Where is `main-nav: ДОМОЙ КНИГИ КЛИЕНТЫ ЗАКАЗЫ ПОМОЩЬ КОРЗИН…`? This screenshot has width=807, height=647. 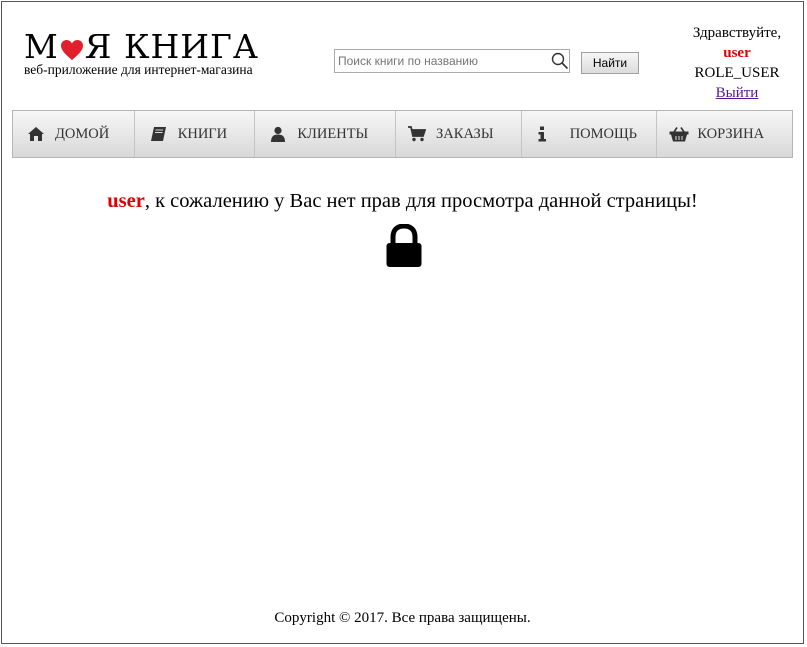
main-nav: ДОМОЙ КНИГИ КЛИЕНТЫ ЗАКАЗЫ ПОМОЩЬ КОРЗИН… is located at coordinates (402, 134).